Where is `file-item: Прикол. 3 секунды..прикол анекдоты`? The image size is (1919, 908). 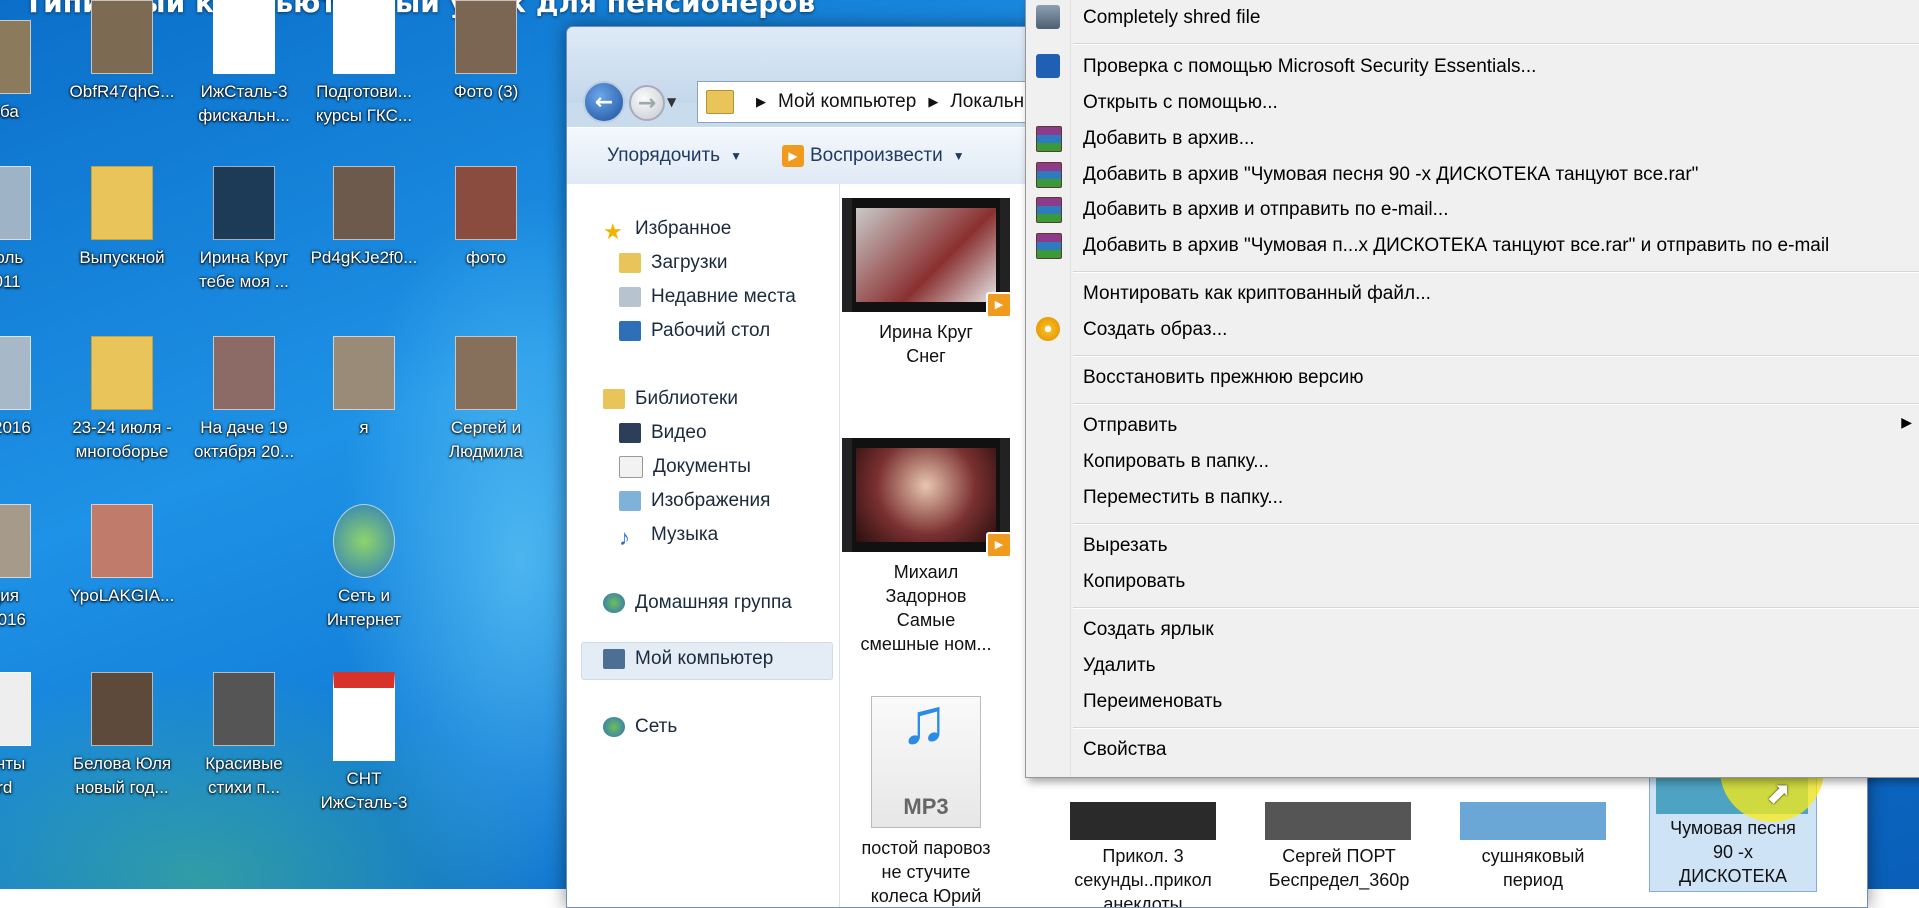 file-item: Прикол. 3 секунды..прикол анекдоты is located at coordinates (1143, 875).